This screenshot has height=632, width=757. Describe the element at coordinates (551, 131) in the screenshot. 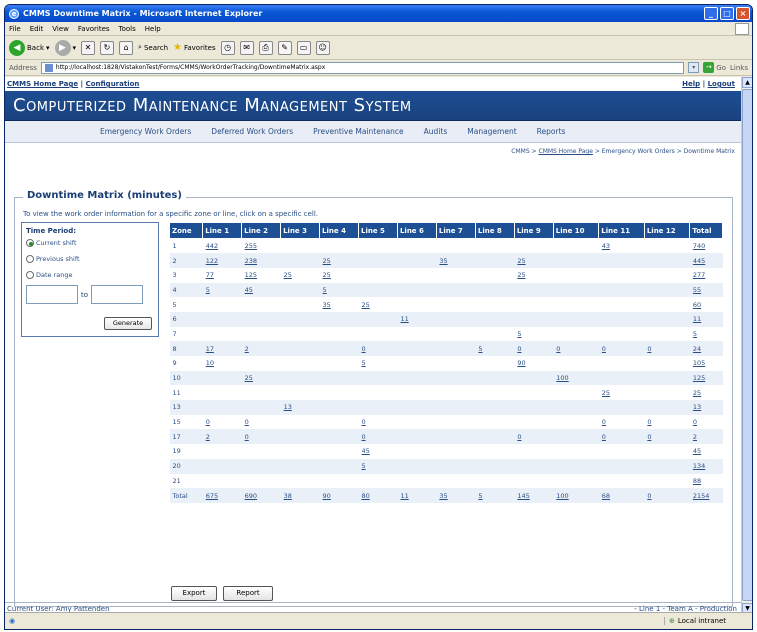

I see `nav-reports: Reports` at that location.